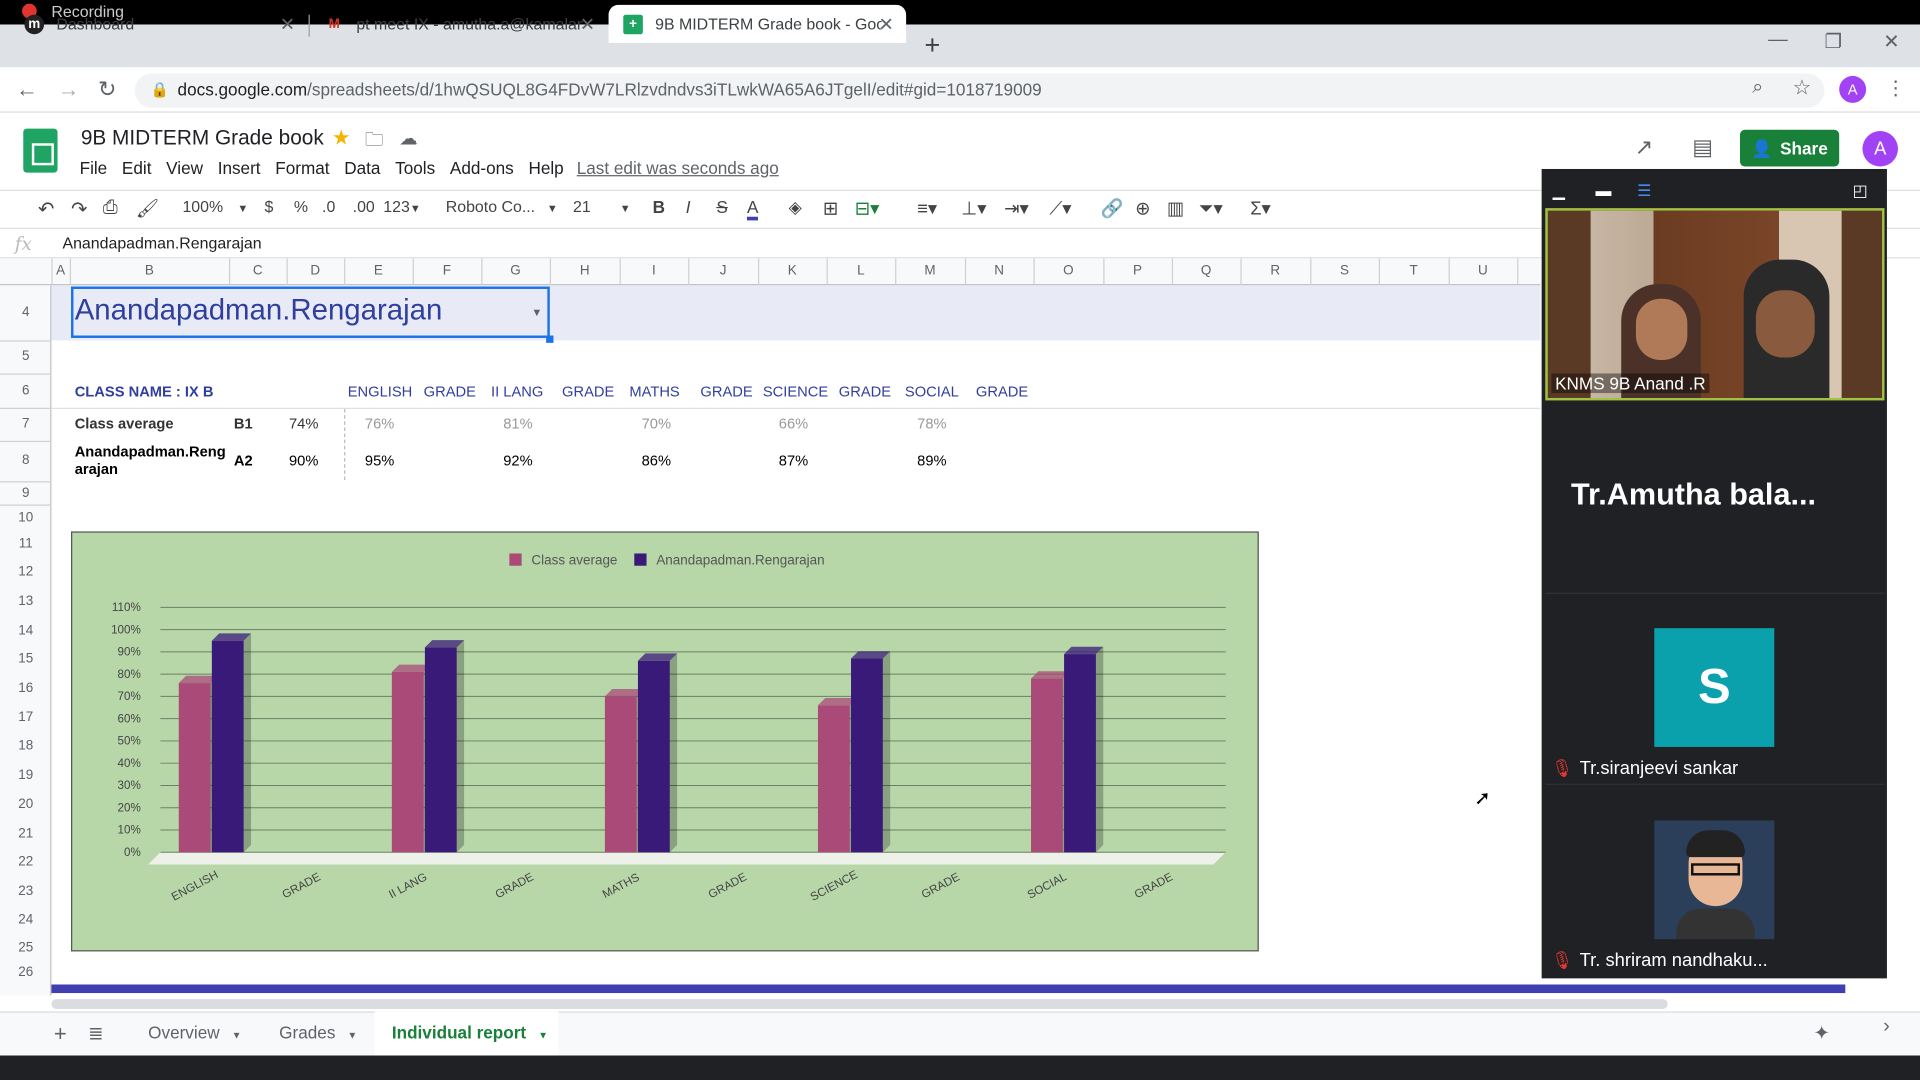 Image resolution: width=1920 pixels, height=1080 pixels. I want to click on bold-button: B, so click(659, 207).